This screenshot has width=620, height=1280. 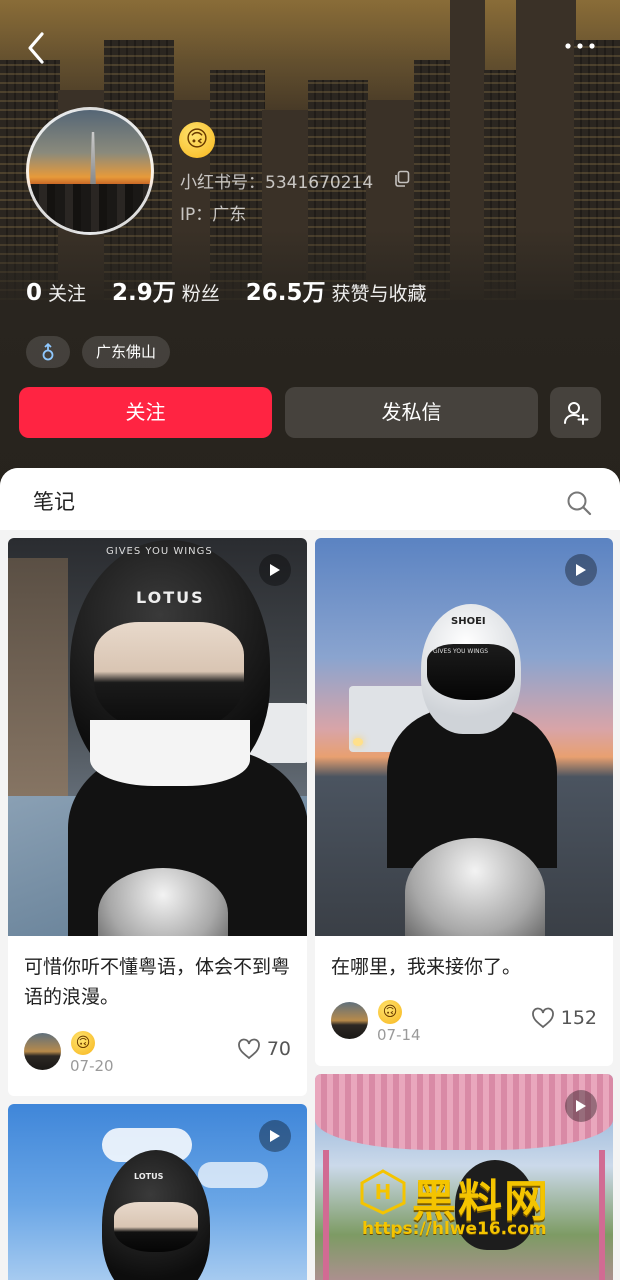 I want to click on like-count: 152, so click(x=578, y=1018).